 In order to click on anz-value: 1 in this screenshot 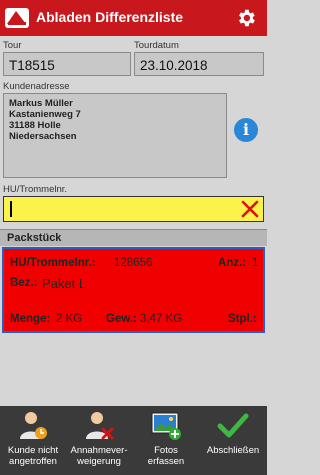, I will do `click(255, 263)`.